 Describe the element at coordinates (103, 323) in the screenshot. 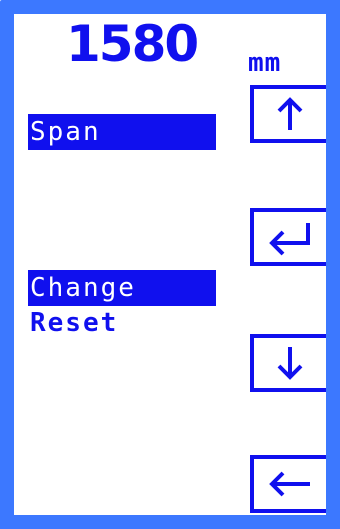

I see `menu-item-reset: Reset` at that location.